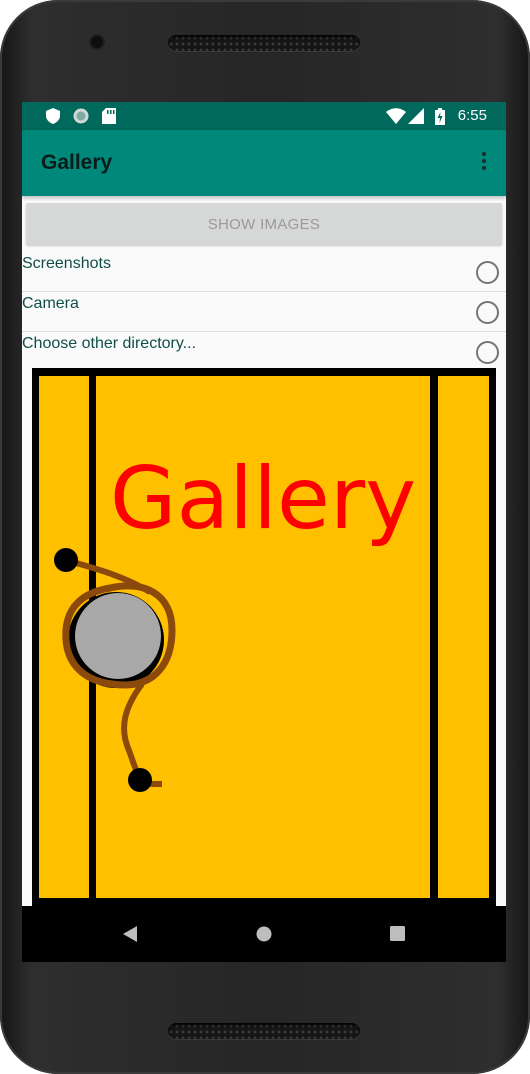  What do you see at coordinates (264, 1031) in the screenshot?
I see `bottom-speaker` at bounding box center [264, 1031].